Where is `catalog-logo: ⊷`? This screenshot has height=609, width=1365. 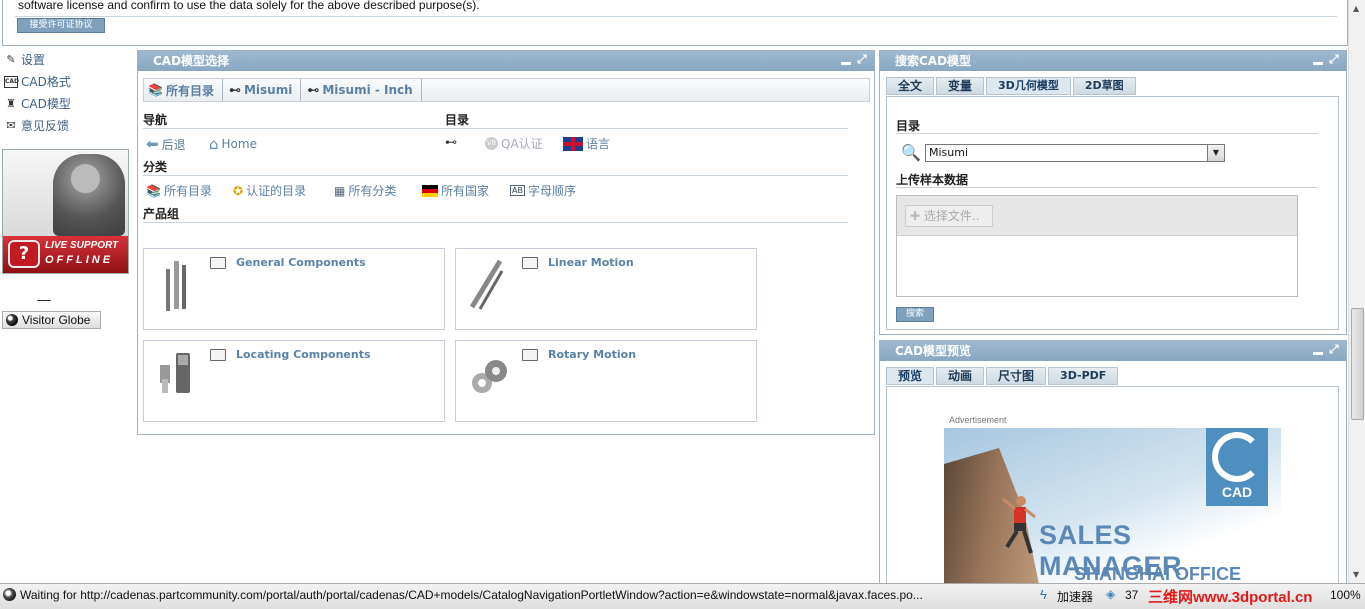 catalog-logo: ⊷ is located at coordinates (451, 142).